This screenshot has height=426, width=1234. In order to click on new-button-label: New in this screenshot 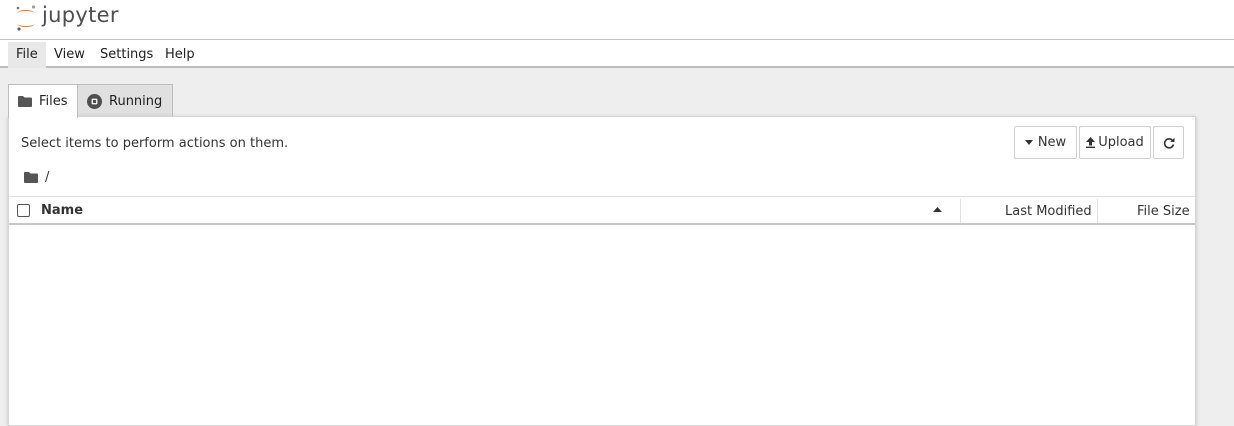, I will do `click(1052, 142)`.